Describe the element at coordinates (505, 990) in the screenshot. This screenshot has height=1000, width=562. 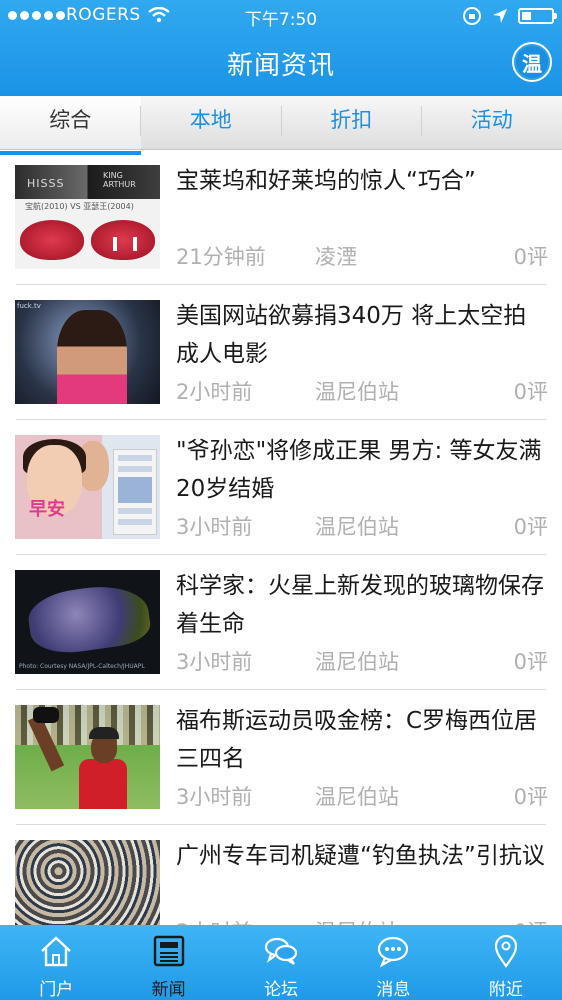
I see `tabbar-label: 附近` at that location.